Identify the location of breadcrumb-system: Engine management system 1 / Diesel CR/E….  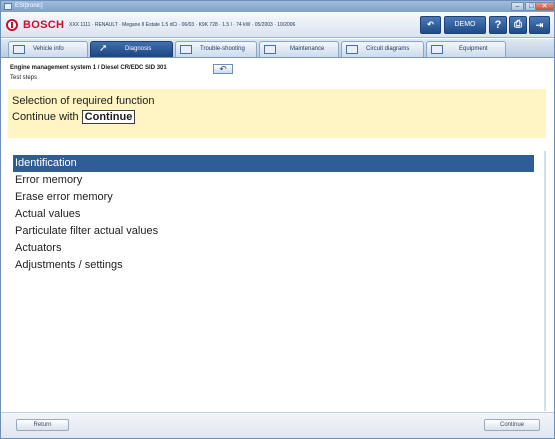
(88, 68).